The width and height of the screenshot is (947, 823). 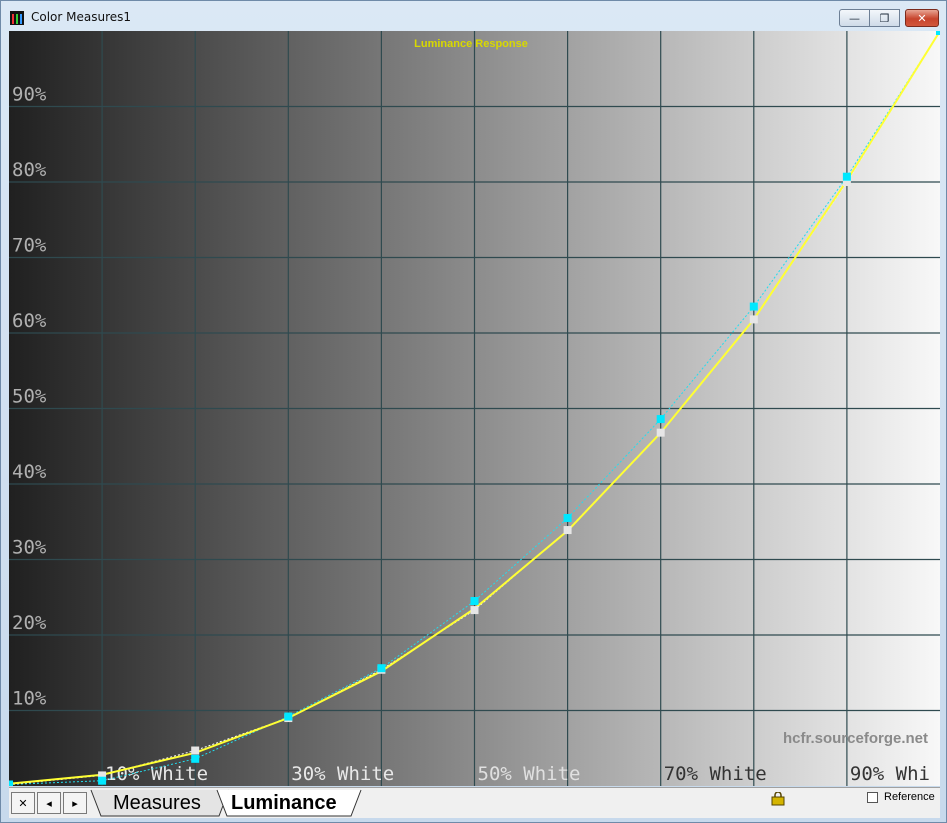 I want to click on x-tick-label: 90% Whi, so click(x=890, y=774).